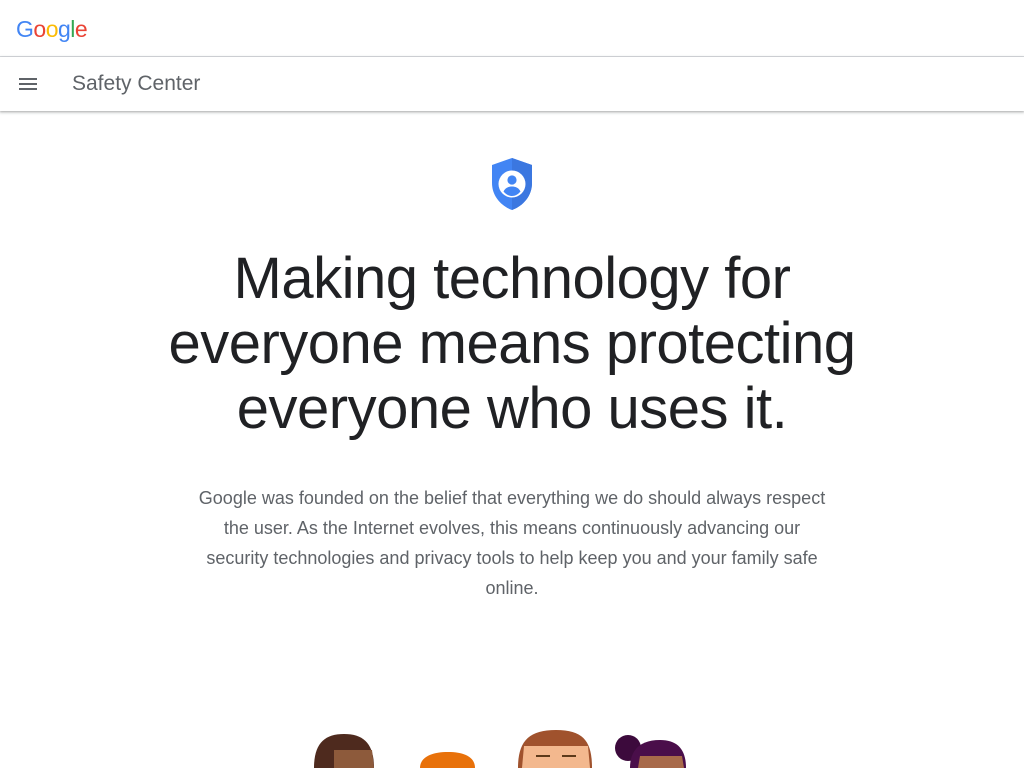 Image resolution: width=1024 pixels, height=768 pixels. What do you see at coordinates (25, 29) in the screenshot?
I see `logo-letter: G` at bounding box center [25, 29].